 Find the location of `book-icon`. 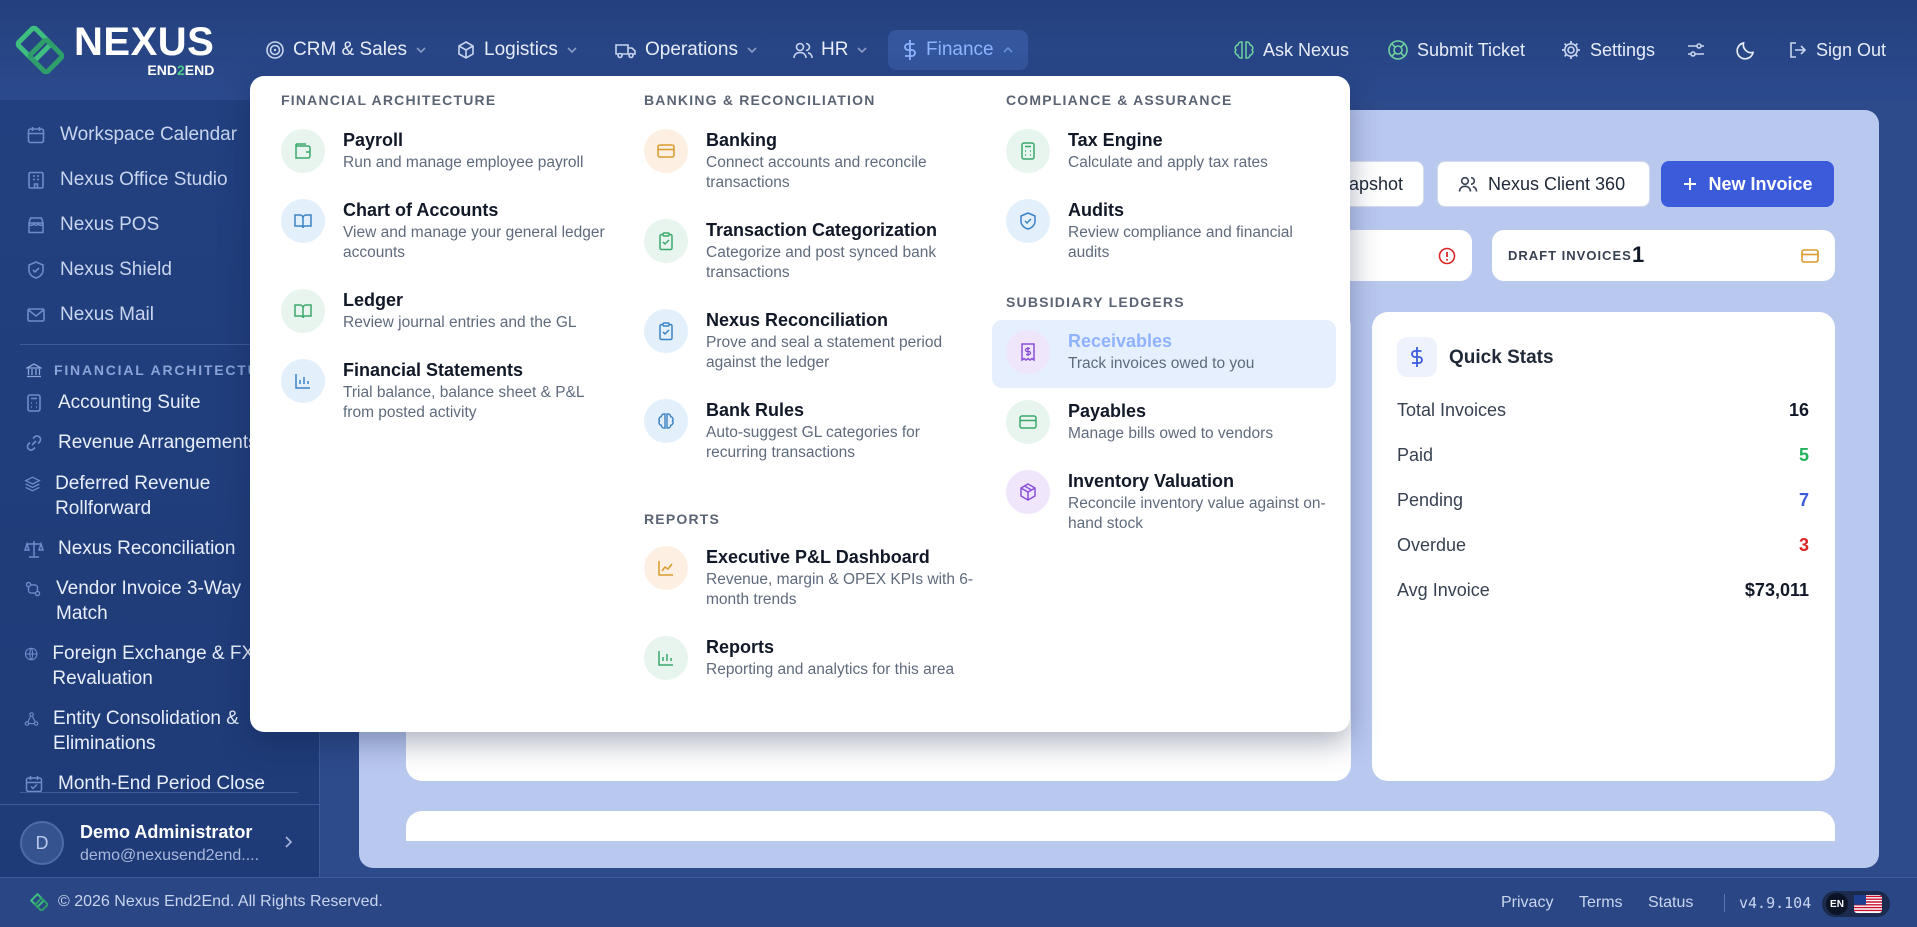

book-icon is located at coordinates (303, 311).